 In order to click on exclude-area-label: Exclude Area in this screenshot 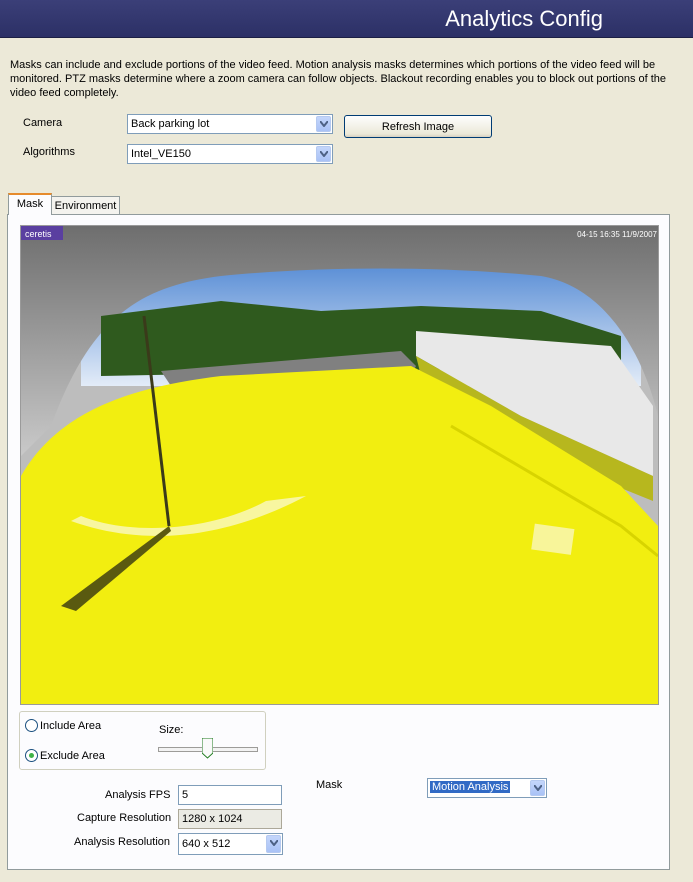, I will do `click(72, 756)`.